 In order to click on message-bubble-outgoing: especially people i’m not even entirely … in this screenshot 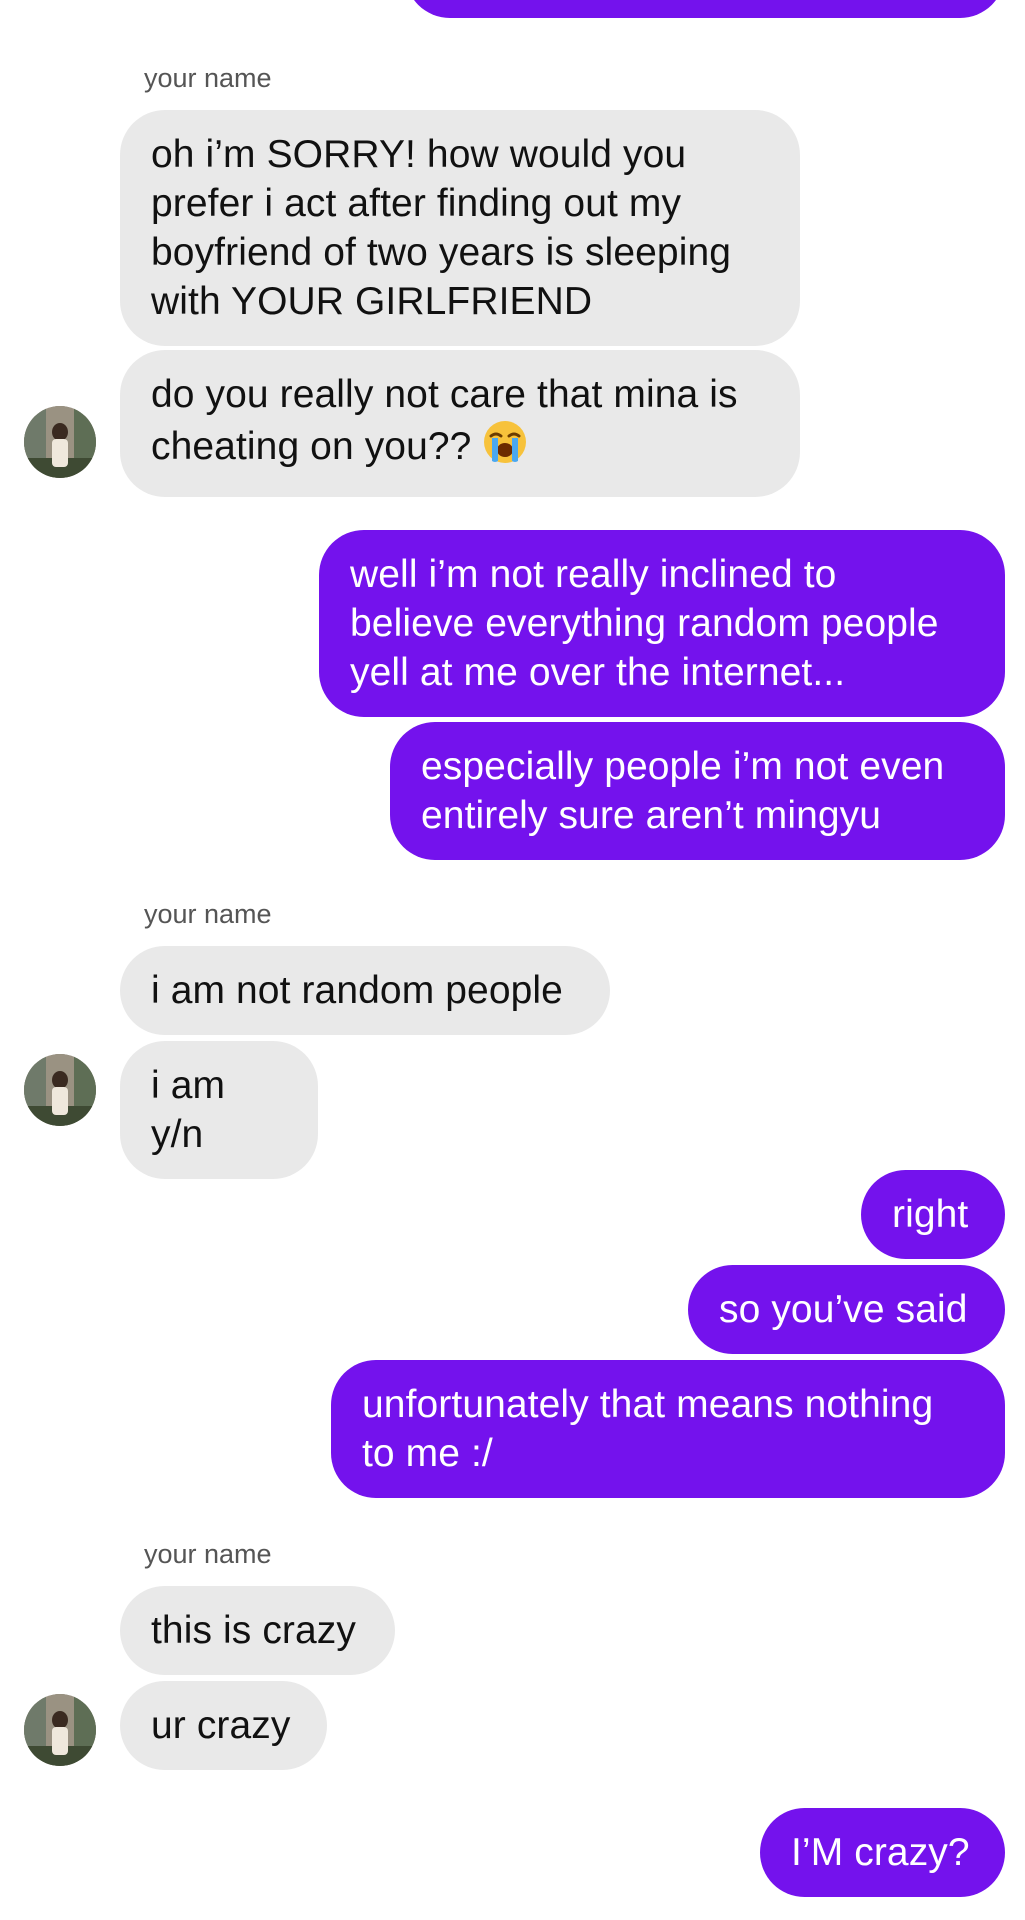, I will do `click(697, 791)`.